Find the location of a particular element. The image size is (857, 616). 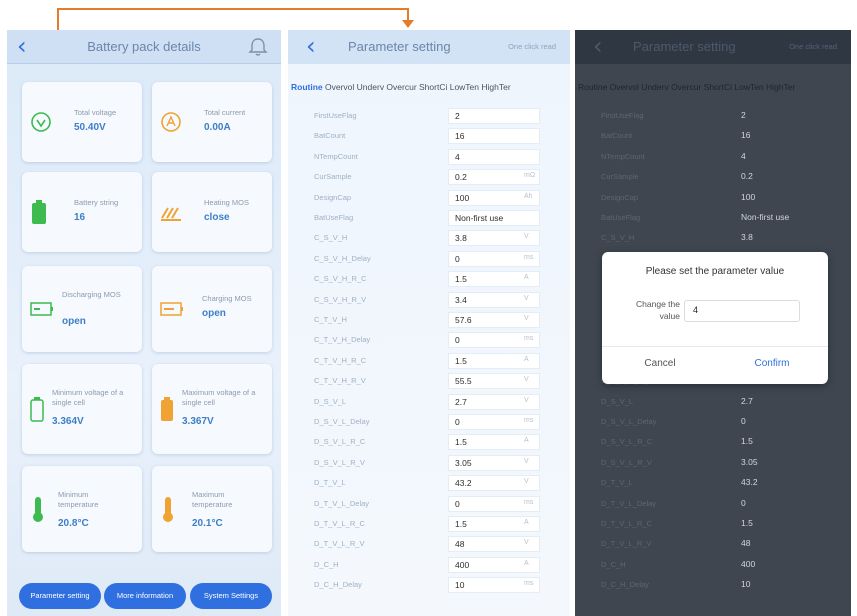

card-total-voltage: Total voltage 50.40V is located at coordinates (82, 122).